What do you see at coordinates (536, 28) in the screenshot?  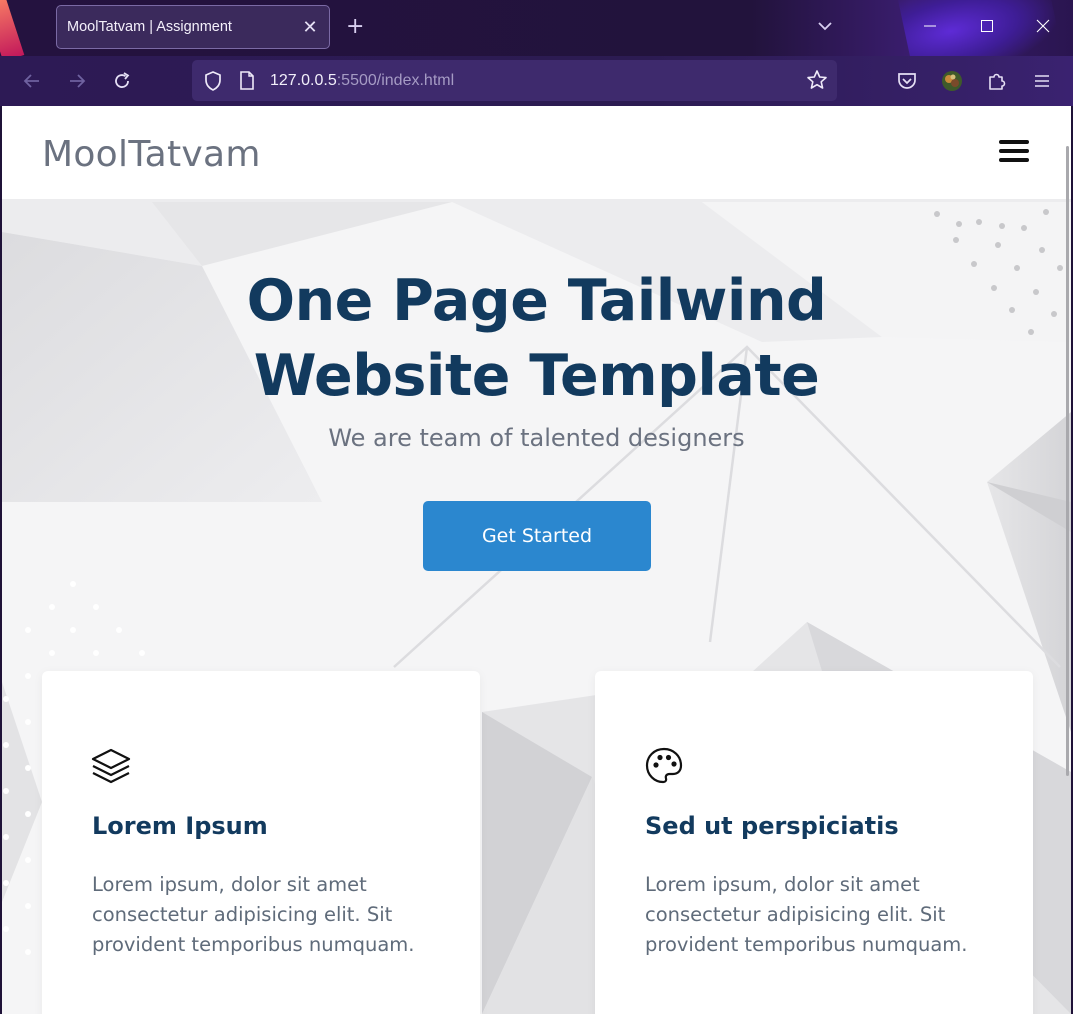 I see `browser-tab-bar: MoolTatvam | Assignment ✕ +` at bounding box center [536, 28].